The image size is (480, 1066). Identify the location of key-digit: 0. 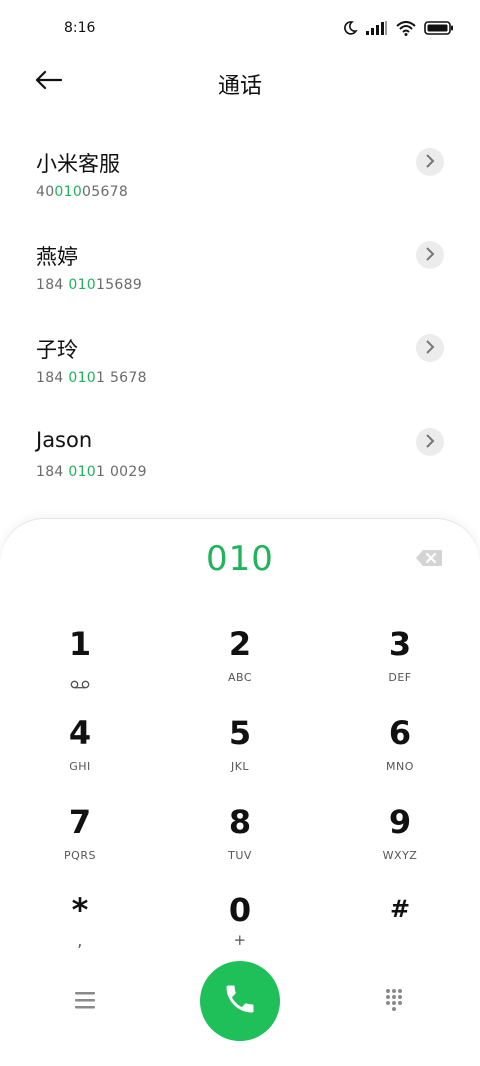
(240, 910).